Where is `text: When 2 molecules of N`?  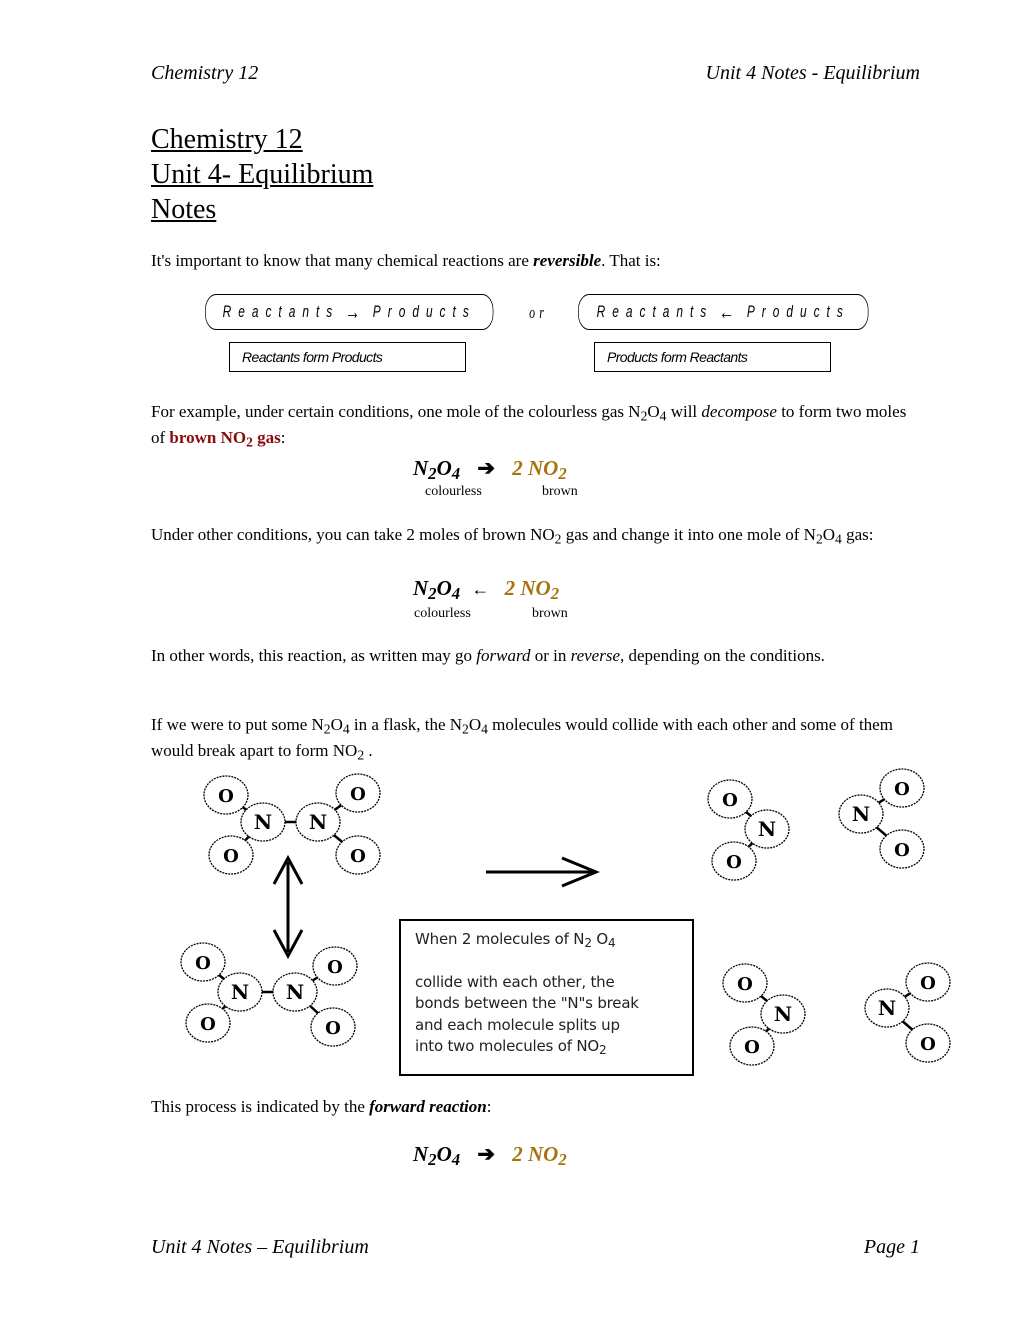 text: When 2 molecules of N is located at coordinates (500, 939).